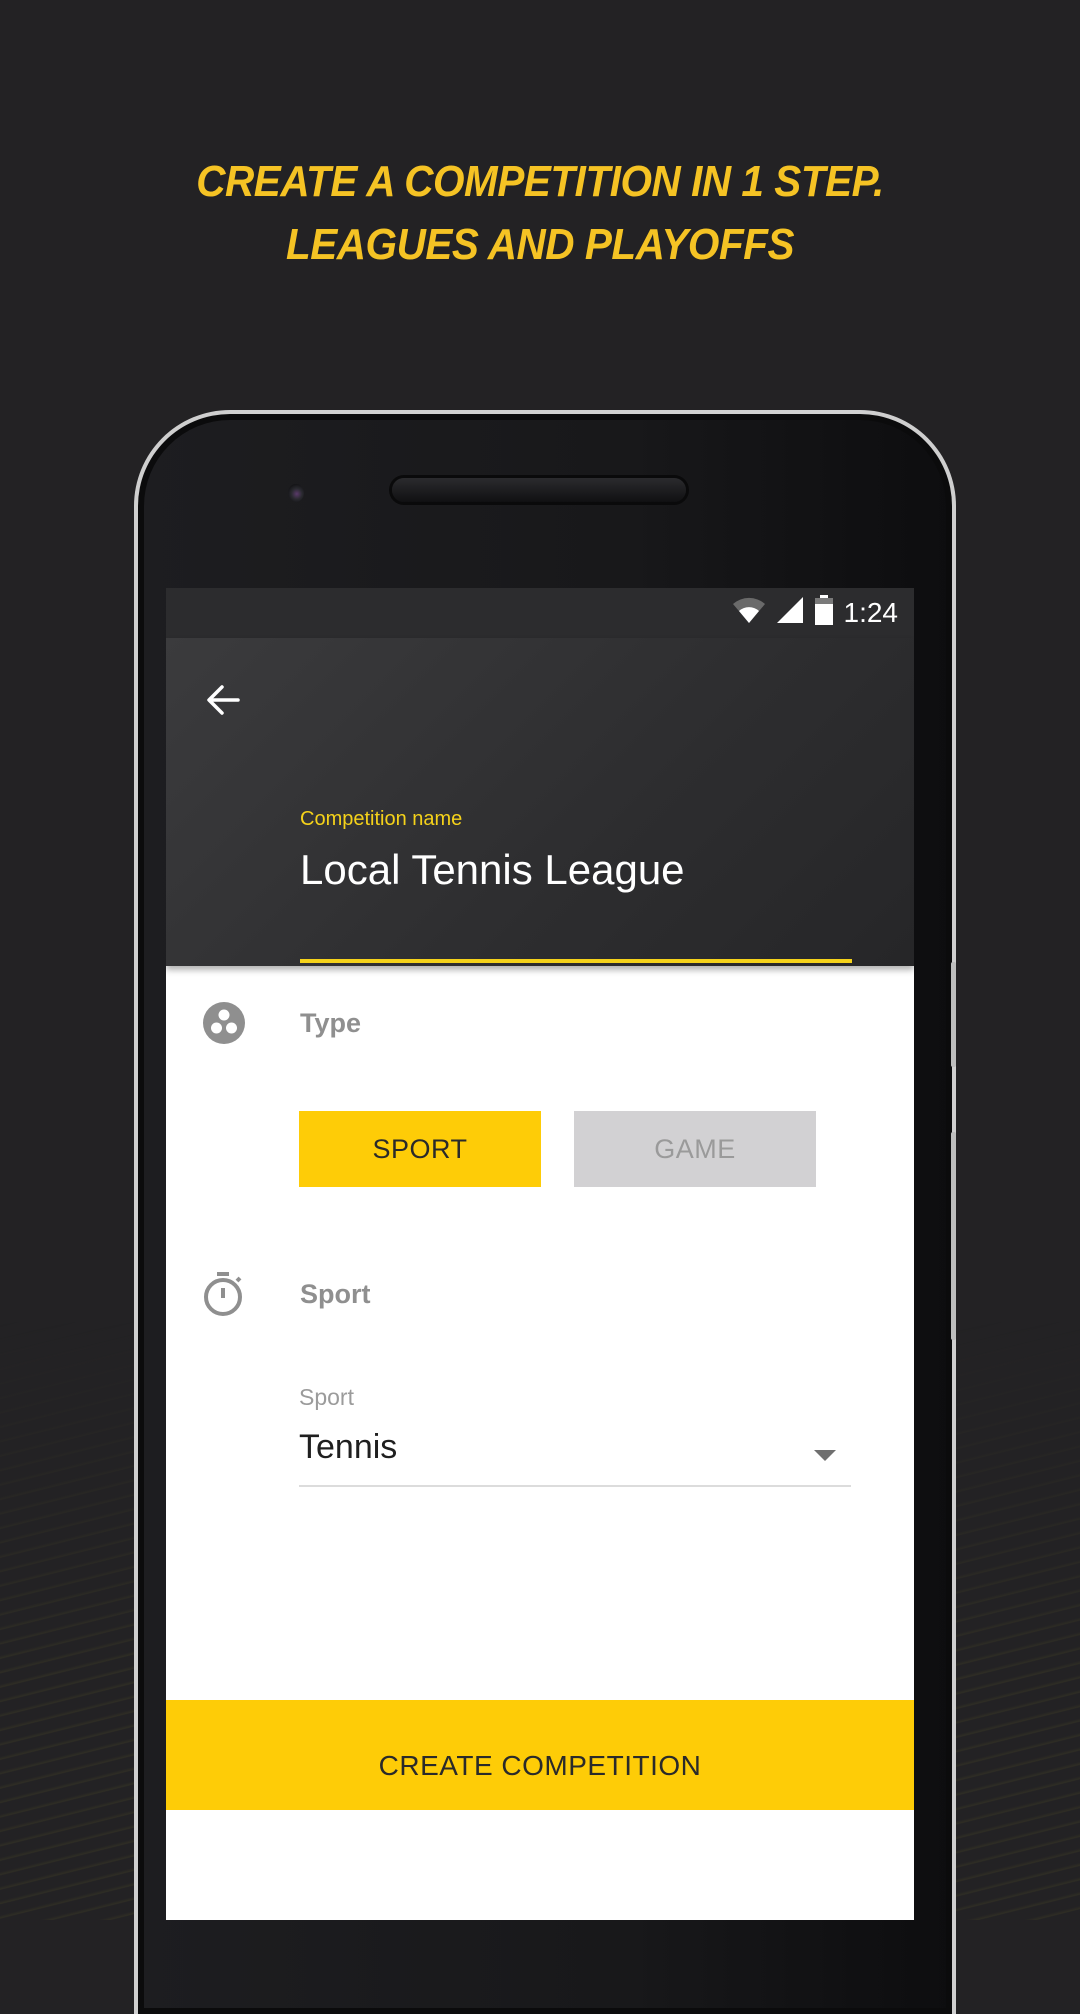 The width and height of the screenshot is (1080, 2014). I want to click on three-circles-icon, so click(224, 1023).